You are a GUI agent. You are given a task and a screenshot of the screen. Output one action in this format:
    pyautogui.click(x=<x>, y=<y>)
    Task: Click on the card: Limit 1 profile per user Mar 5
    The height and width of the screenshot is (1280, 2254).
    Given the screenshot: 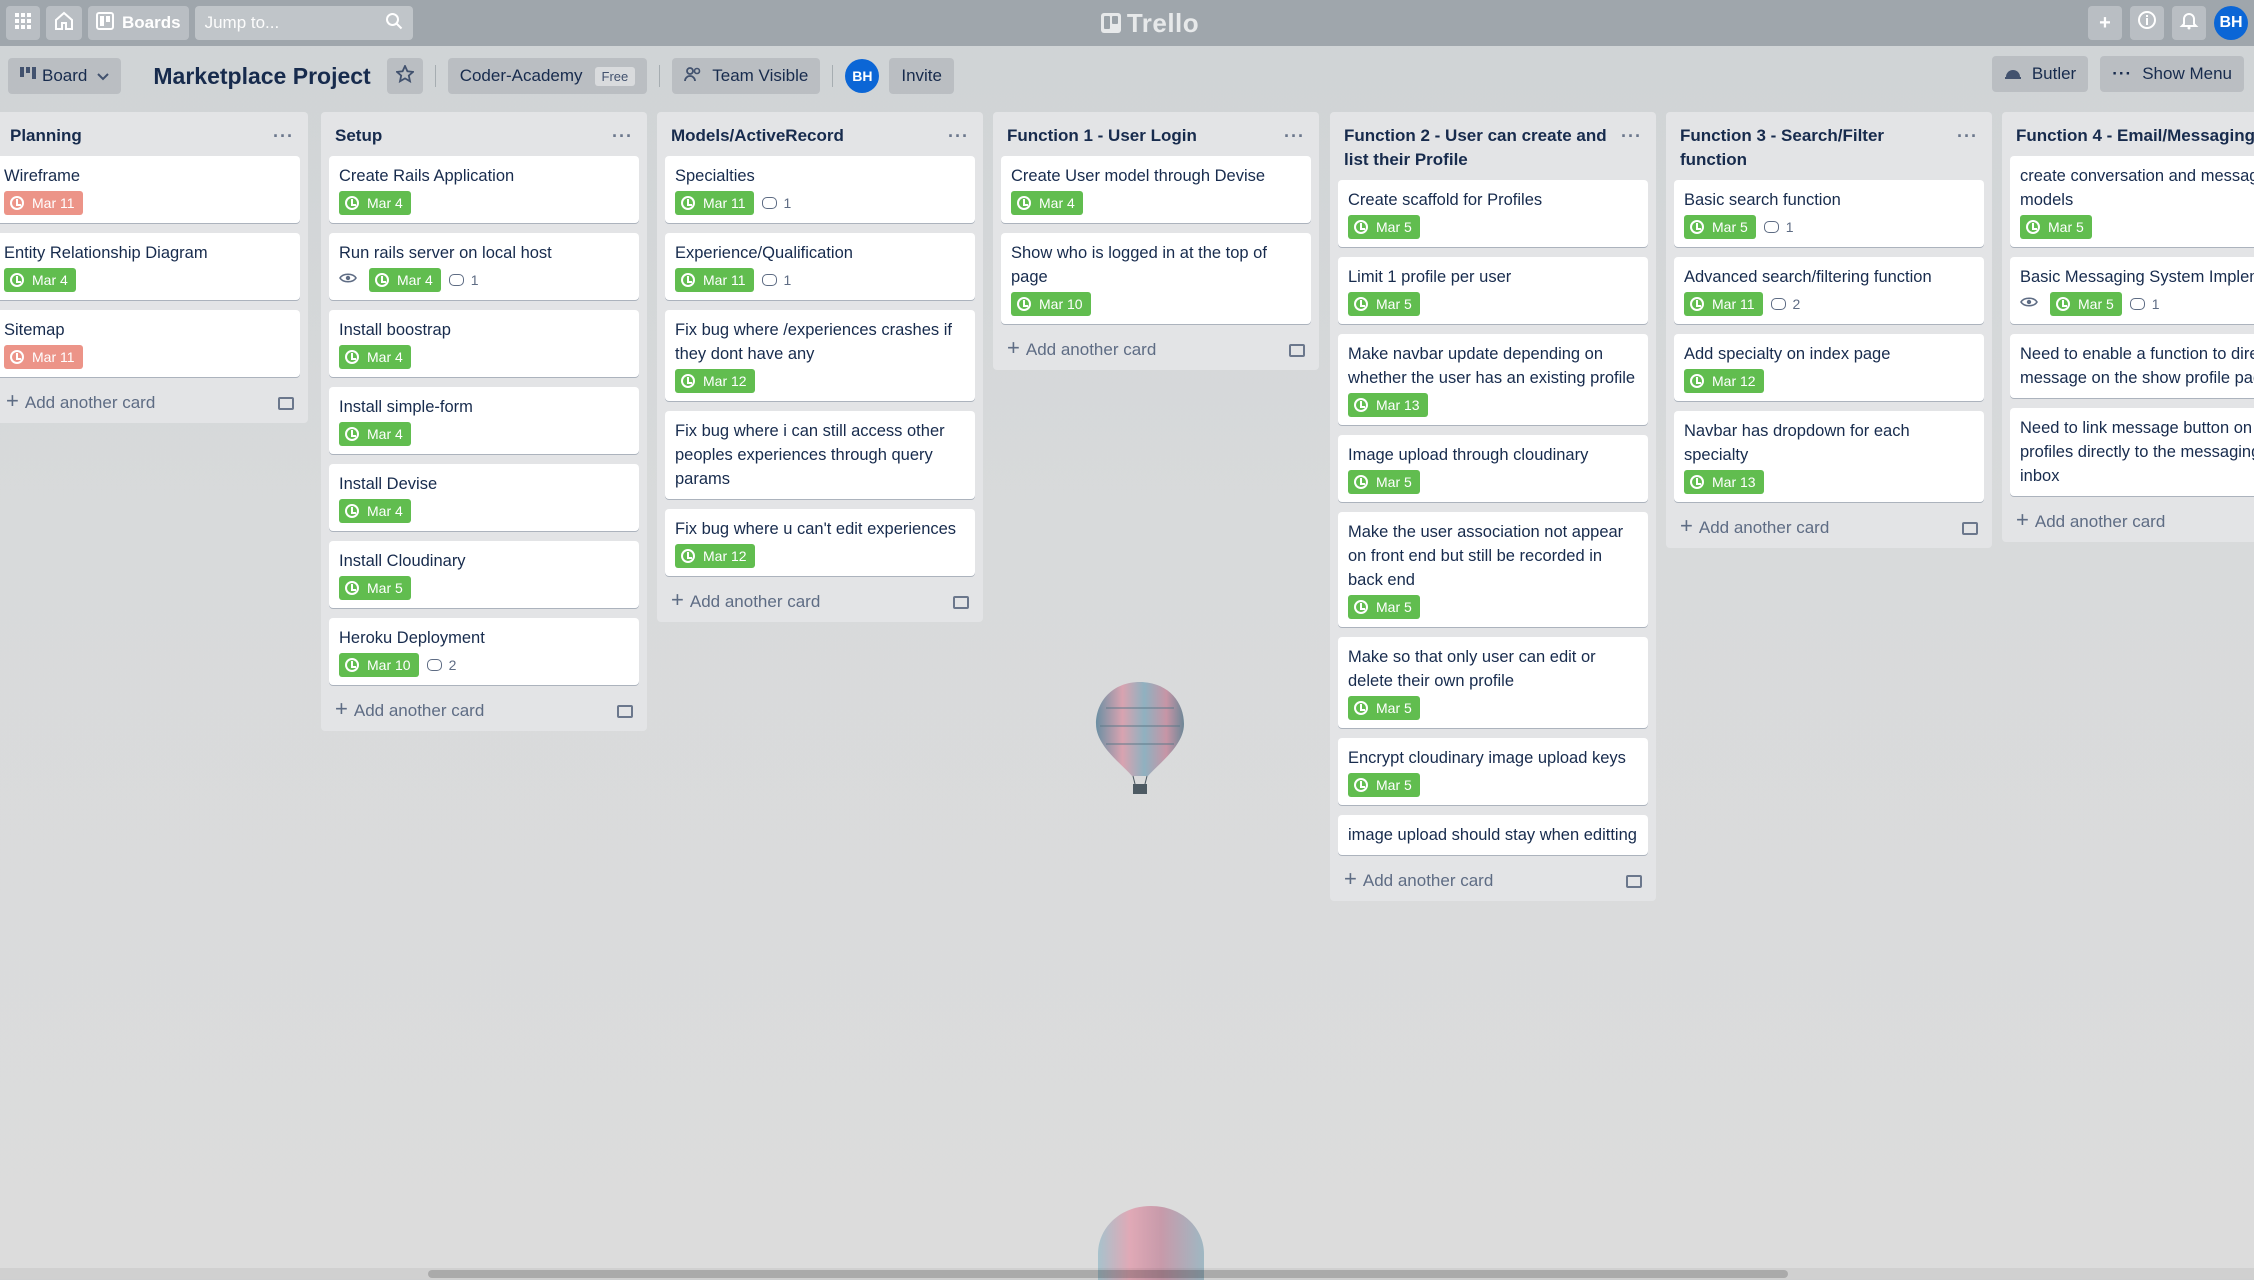 What is the action you would take?
    pyautogui.click(x=1493, y=290)
    